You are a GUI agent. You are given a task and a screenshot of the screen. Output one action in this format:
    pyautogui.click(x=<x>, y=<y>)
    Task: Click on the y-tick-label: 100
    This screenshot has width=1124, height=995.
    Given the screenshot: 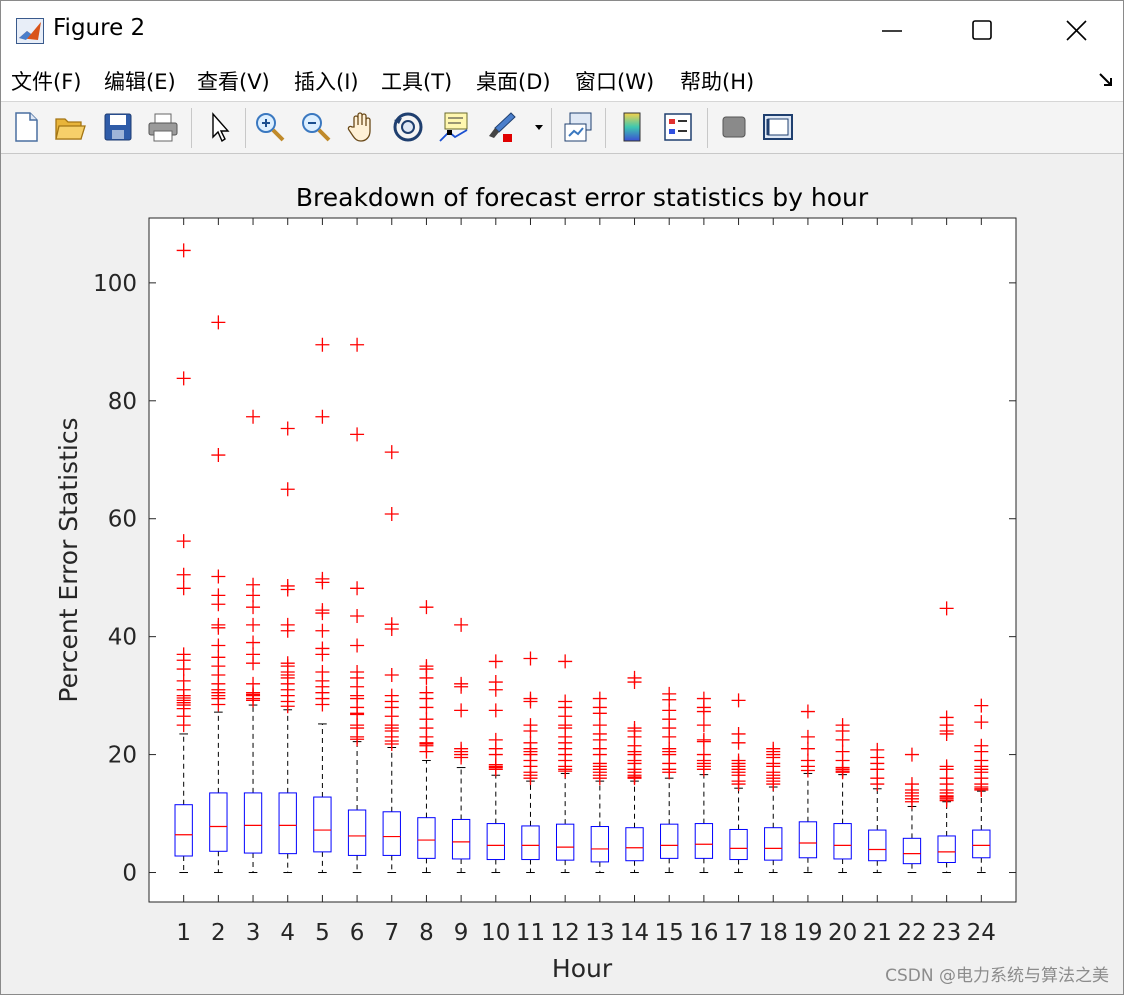 What is the action you would take?
    pyautogui.click(x=115, y=284)
    